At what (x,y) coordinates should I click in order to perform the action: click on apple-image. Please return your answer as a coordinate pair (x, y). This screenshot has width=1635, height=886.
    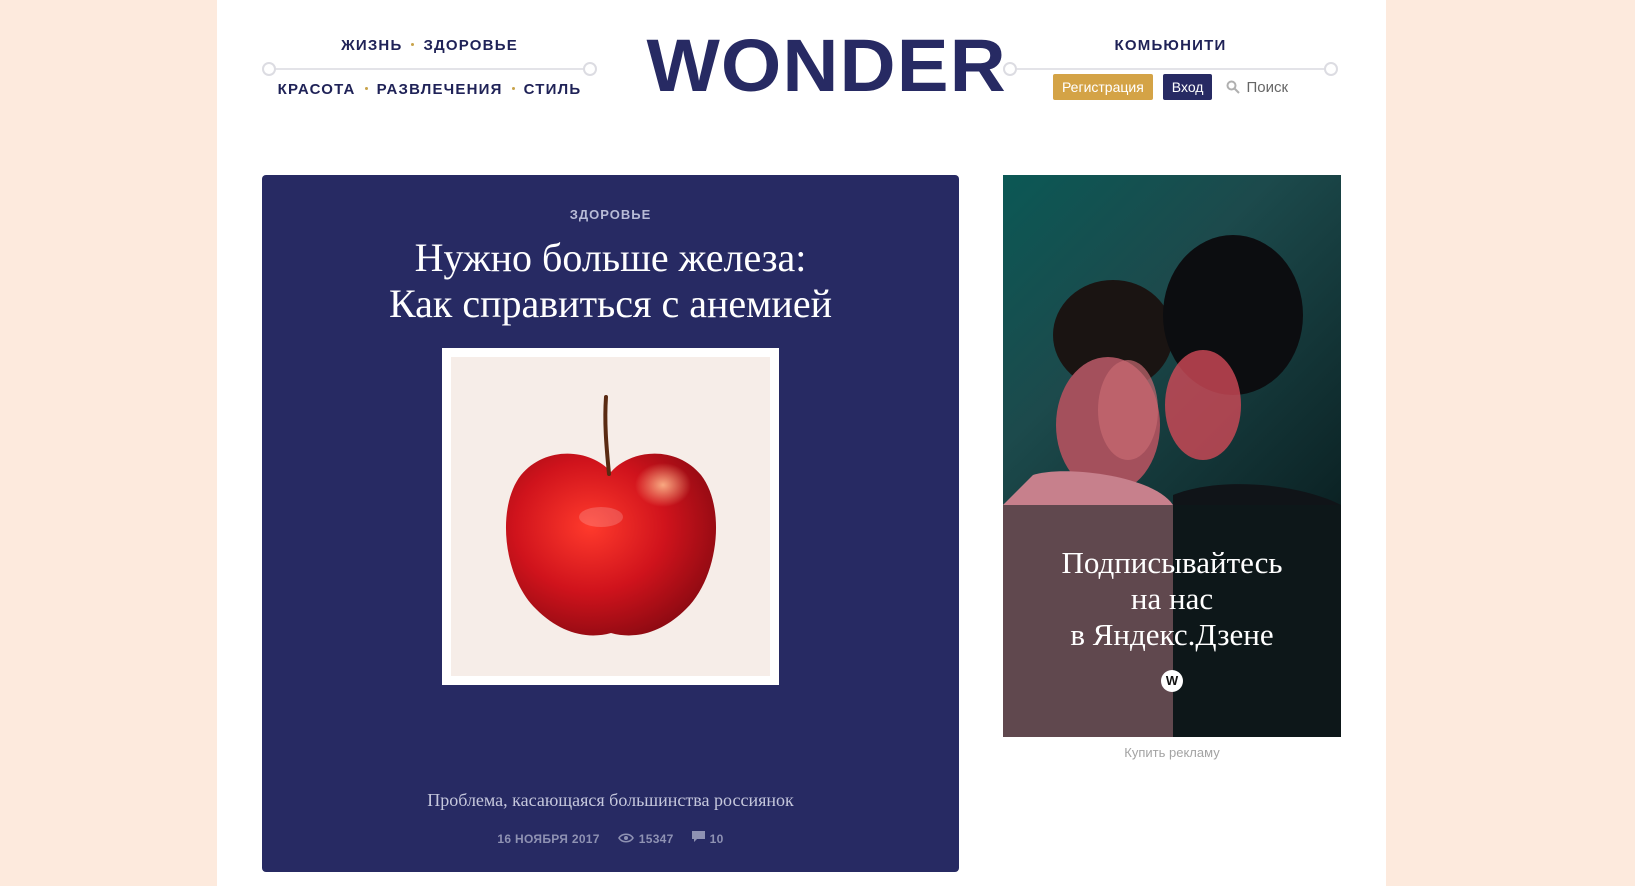
    Looking at the image, I should click on (610, 516).